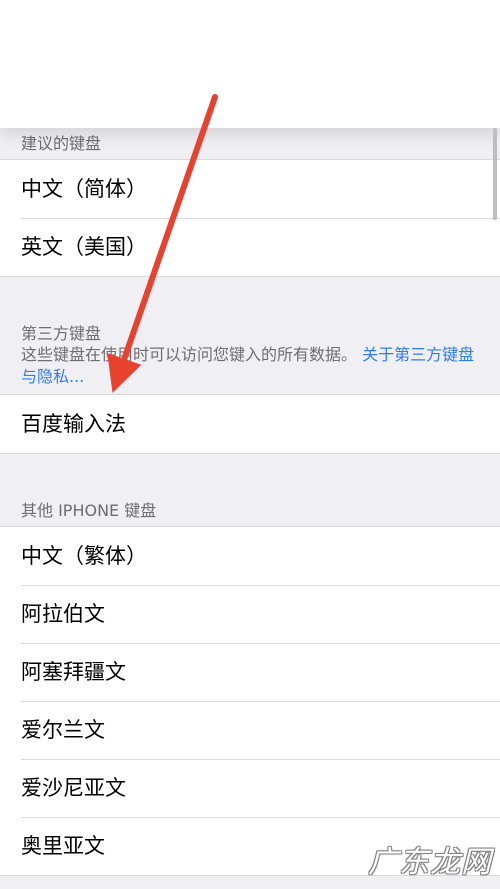 Image resolution: width=500 pixels, height=889 pixels. I want to click on third-party-keyboards-header: 第三方键盘, so click(61, 333).